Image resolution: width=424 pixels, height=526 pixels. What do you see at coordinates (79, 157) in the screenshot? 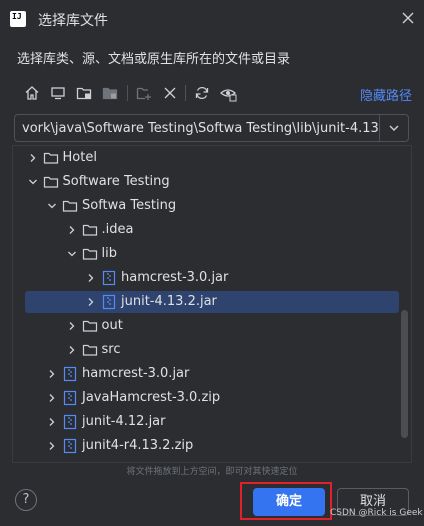
I see `tree-row-label: Hotel` at bounding box center [79, 157].